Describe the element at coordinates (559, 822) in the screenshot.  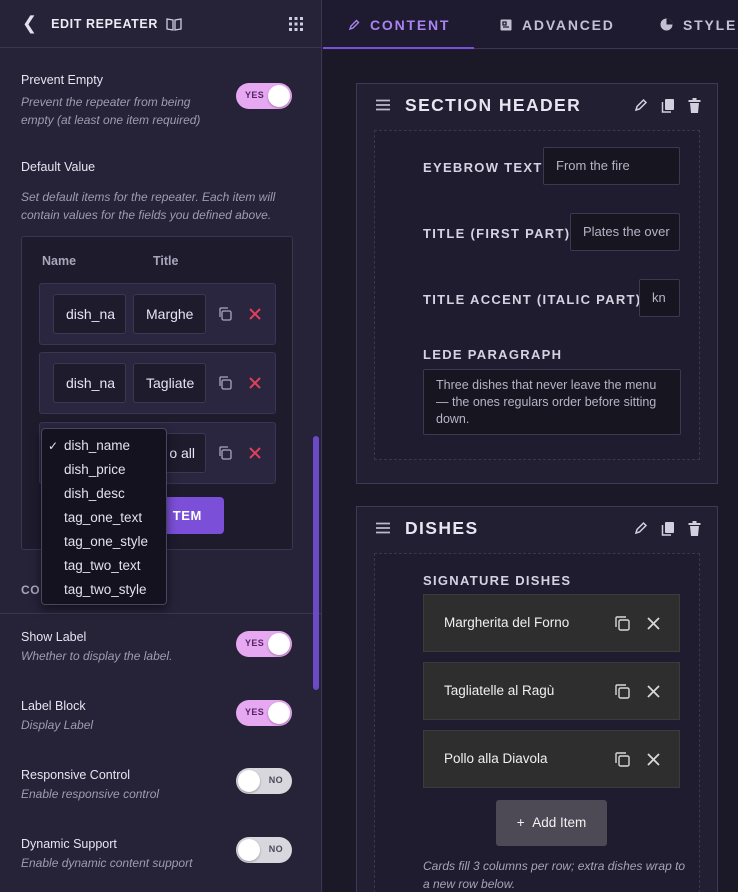
I see `add-dish-label: Add Item` at that location.